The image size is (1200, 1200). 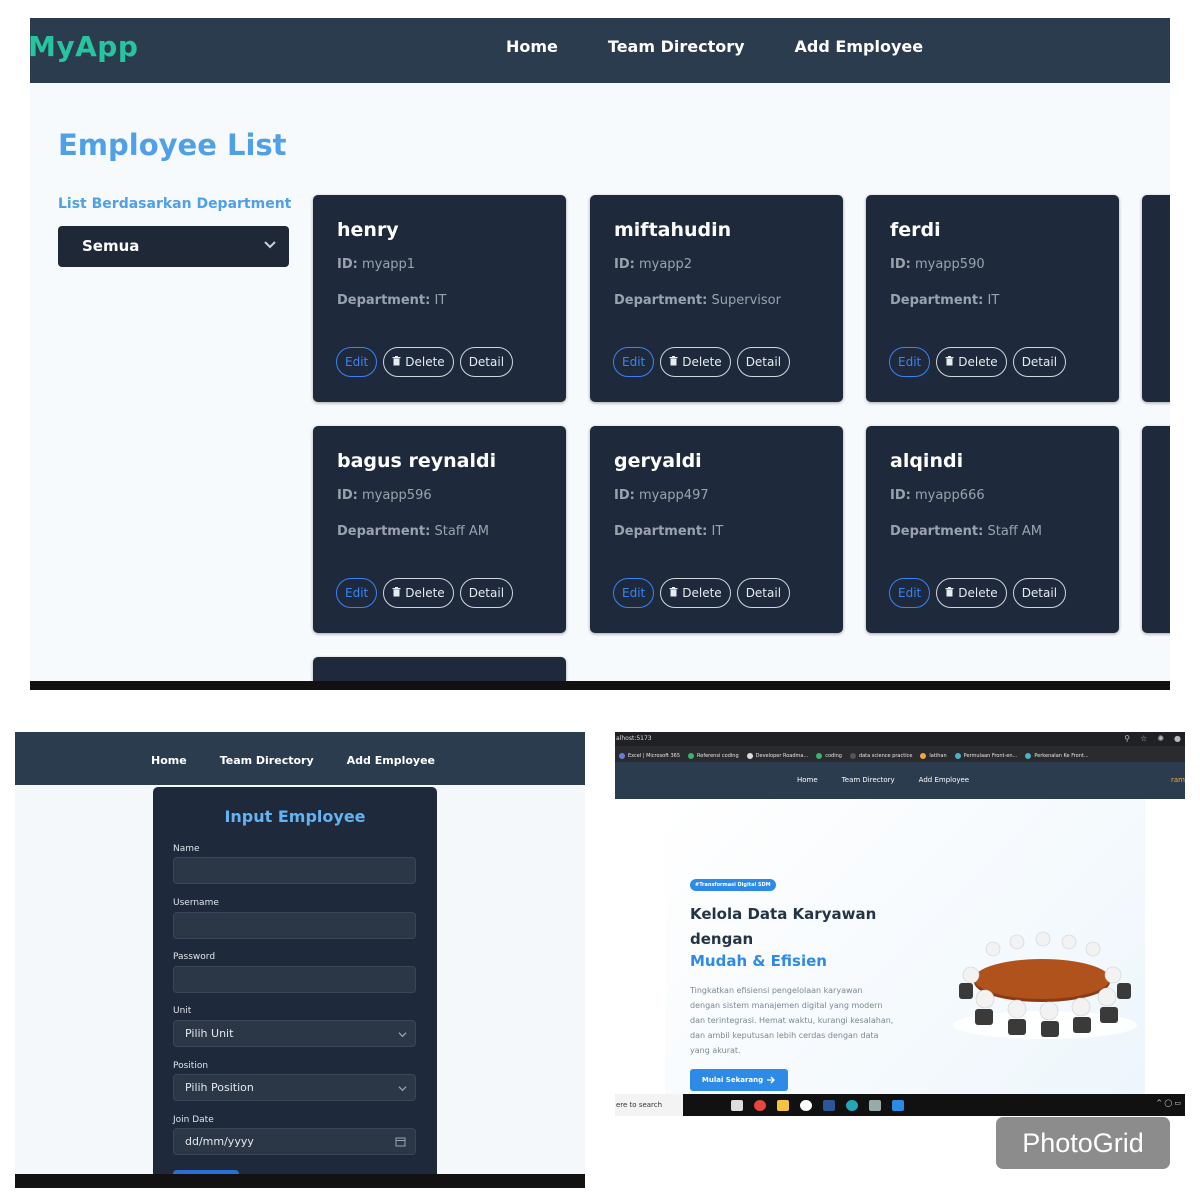 I want to click on browser-address-bar: alhost:5173 ⚲ ☆ ✺ ●, so click(x=900, y=739).